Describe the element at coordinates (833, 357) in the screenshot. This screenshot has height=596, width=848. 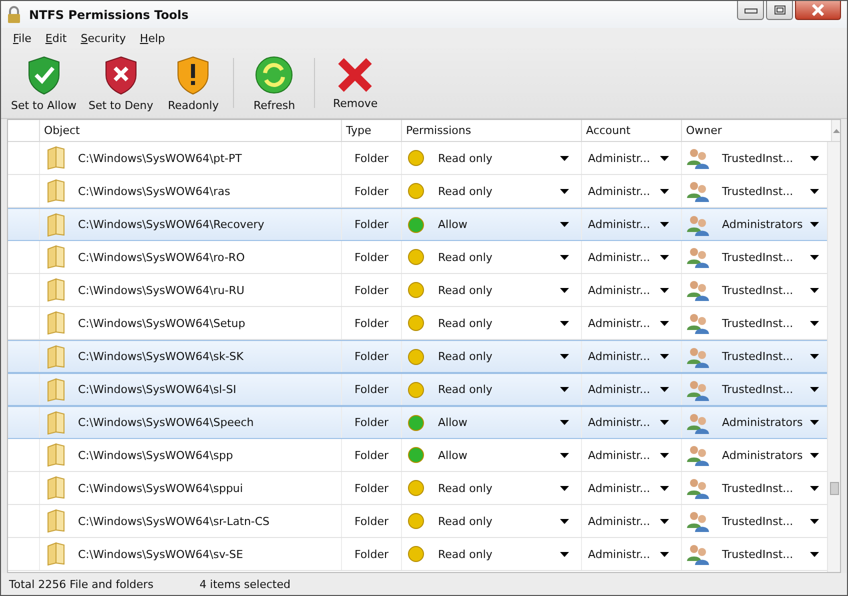
I see `scrollbar` at that location.